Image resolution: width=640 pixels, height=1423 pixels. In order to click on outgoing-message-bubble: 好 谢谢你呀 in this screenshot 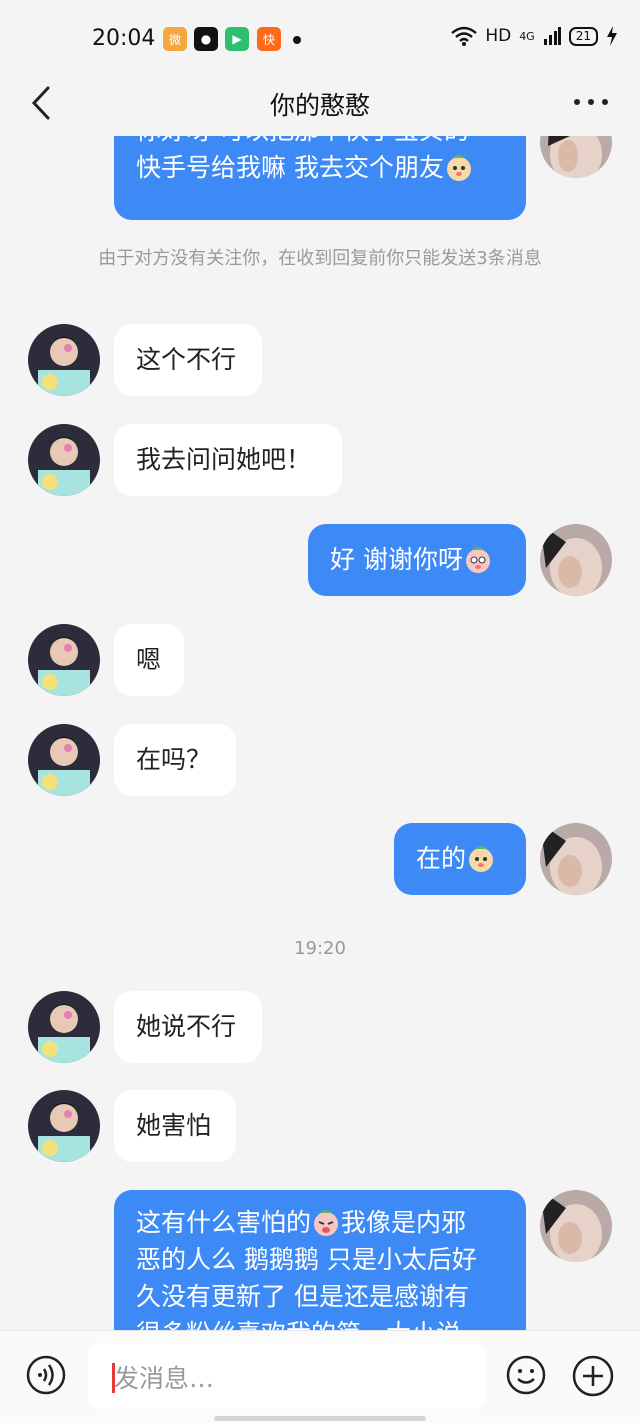, I will do `click(417, 560)`.